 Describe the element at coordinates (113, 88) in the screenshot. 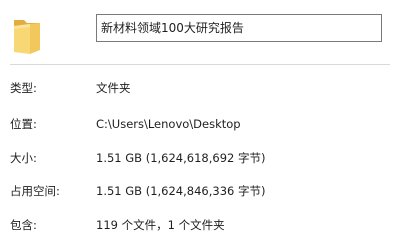

I see `type-value: 文件夹` at that location.